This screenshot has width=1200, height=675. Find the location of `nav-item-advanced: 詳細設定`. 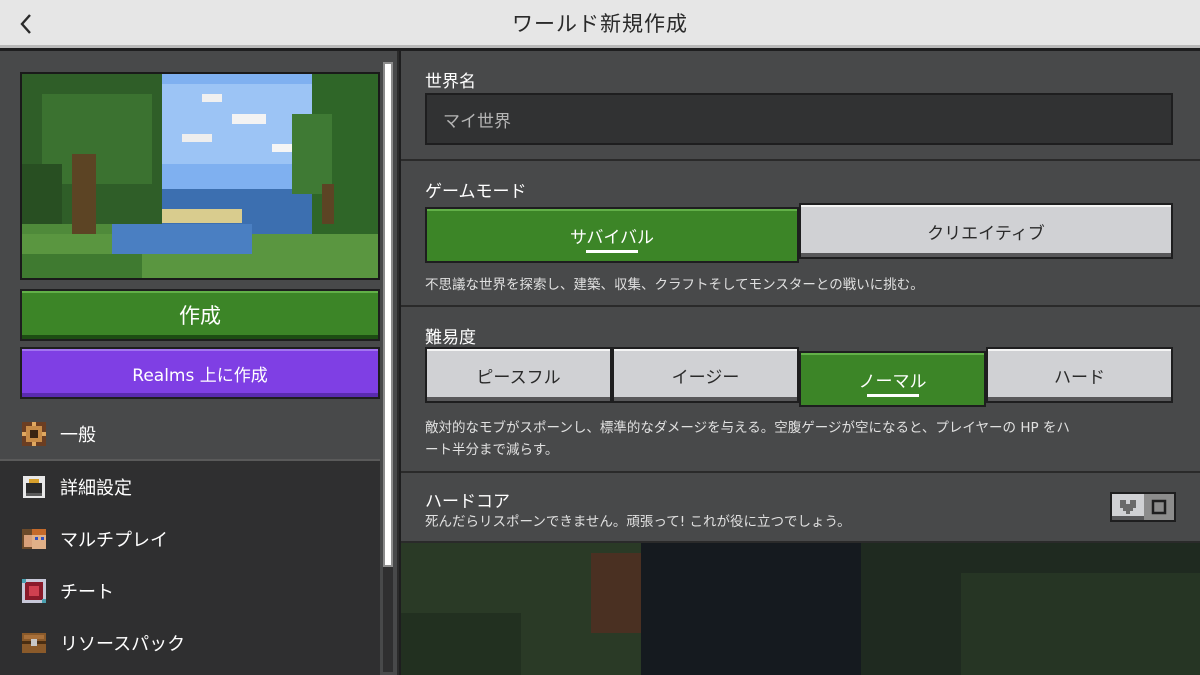

nav-item-advanced: 詳細設定 is located at coordinates (190, 487).